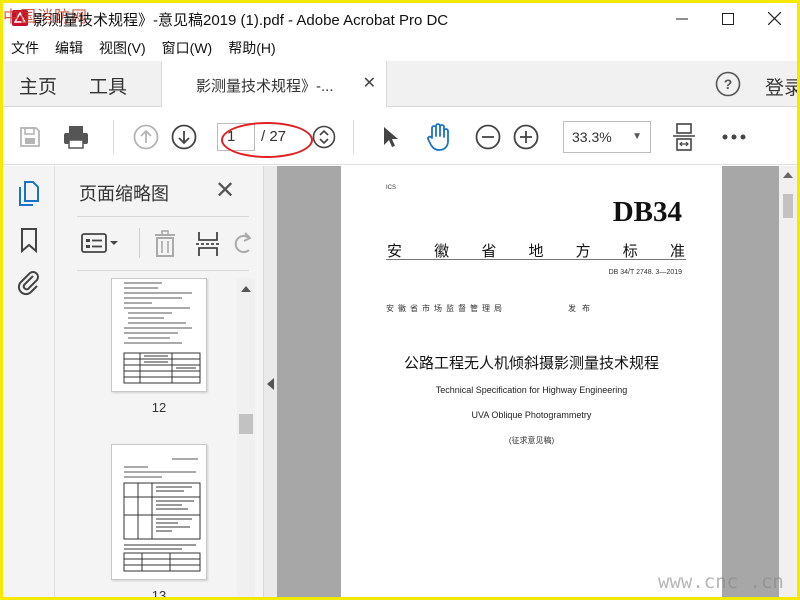 The image size is (800, 600). I want to click on maximize-button, so click(728, 18).